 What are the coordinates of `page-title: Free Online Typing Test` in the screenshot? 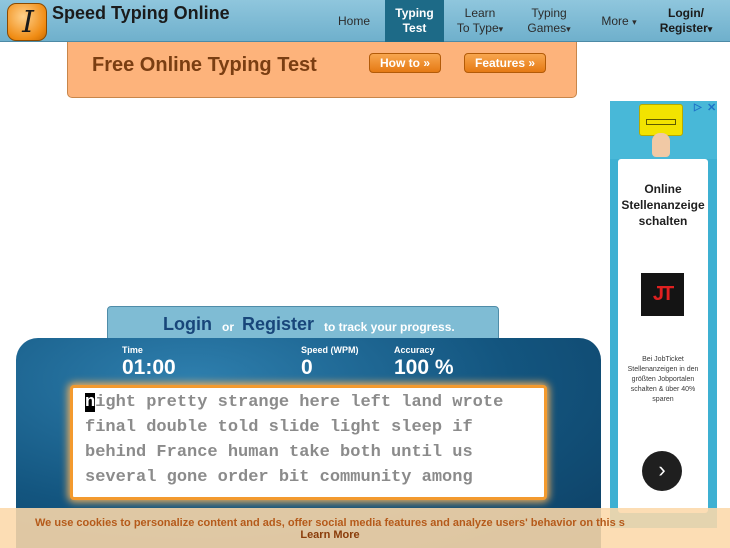 It's located at (204, 65).